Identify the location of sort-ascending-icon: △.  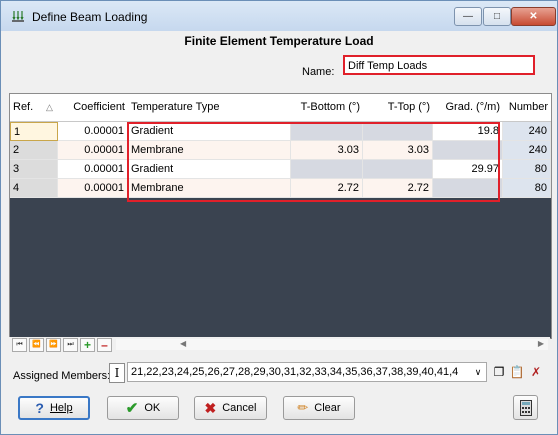
(49, 107).